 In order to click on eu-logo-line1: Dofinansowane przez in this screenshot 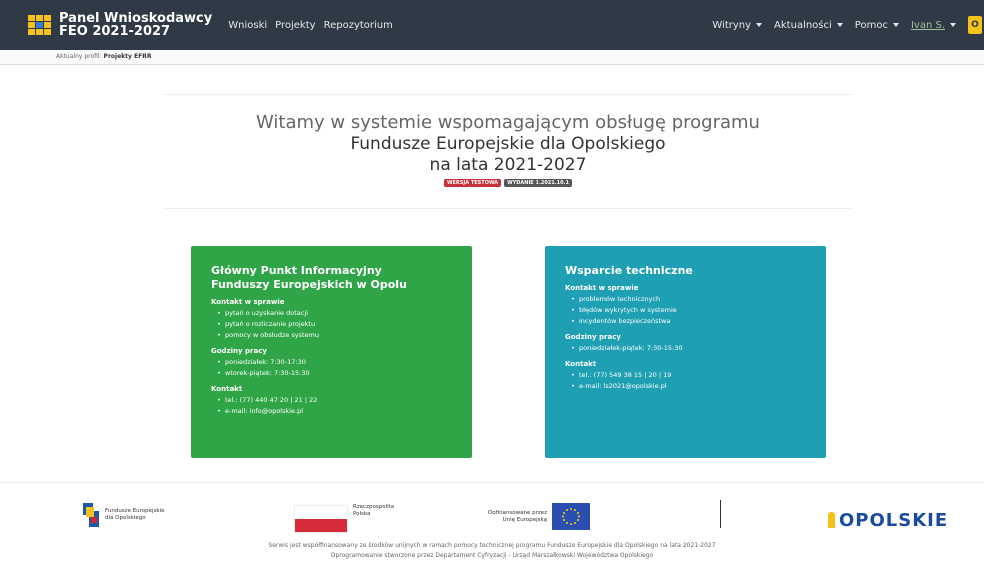, I will do `click(518, 512)`.